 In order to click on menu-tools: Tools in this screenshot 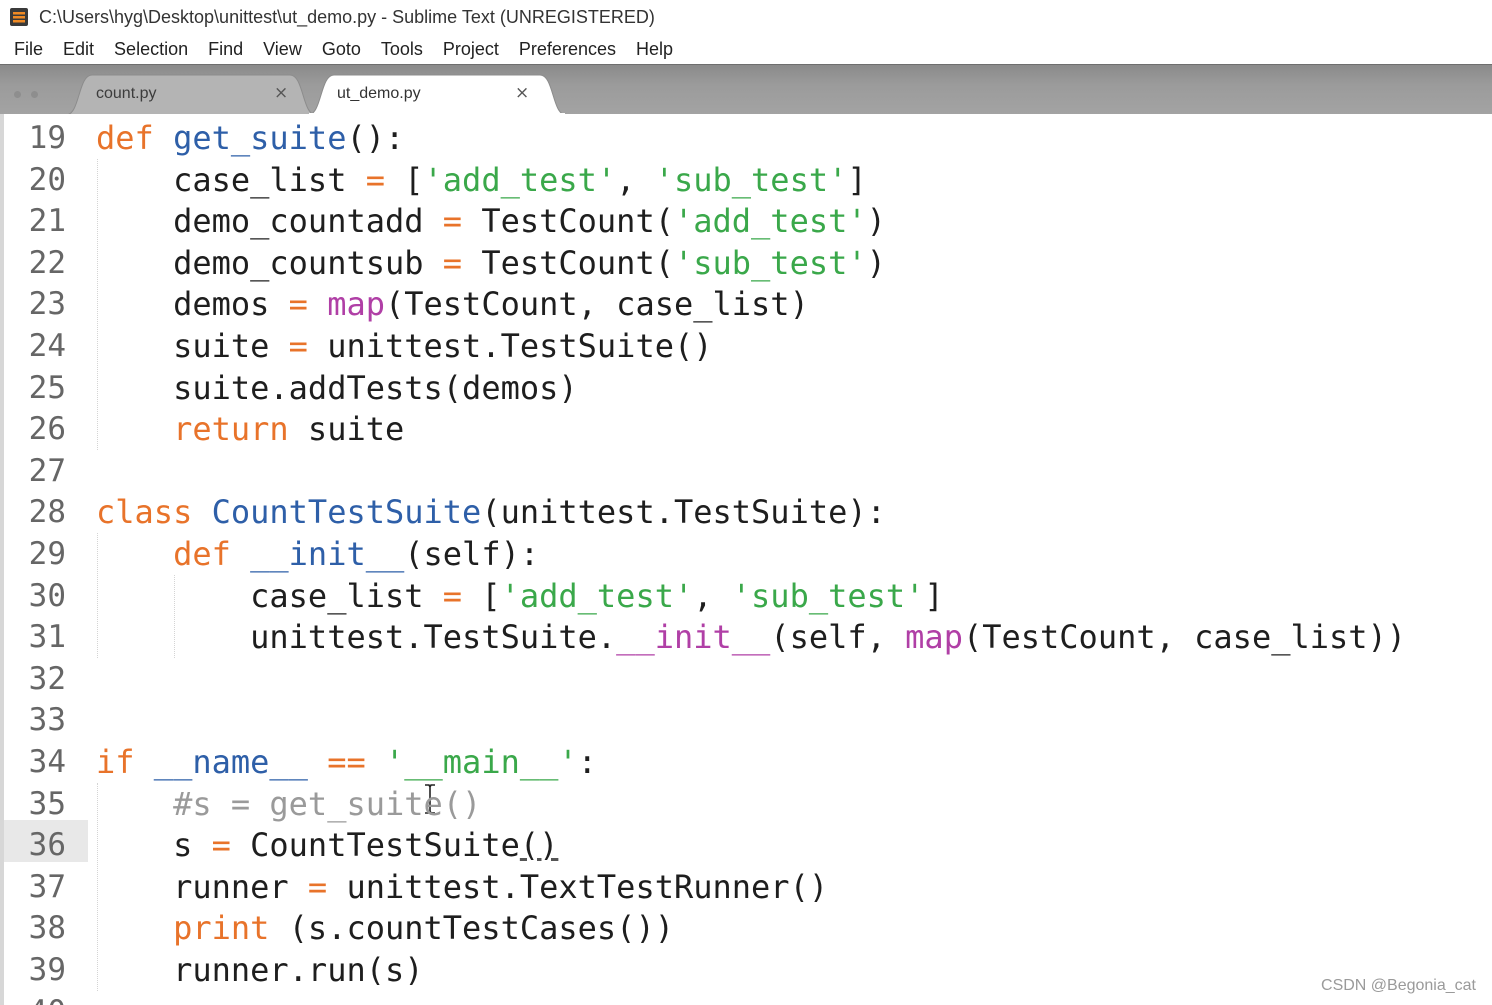, I will do `click(402, 49)`.